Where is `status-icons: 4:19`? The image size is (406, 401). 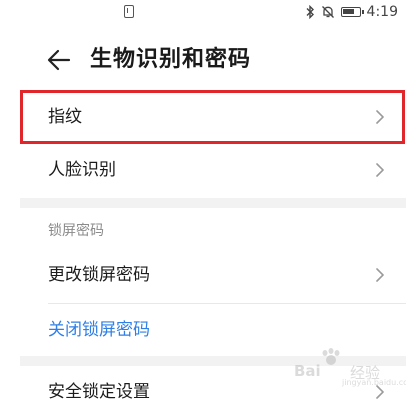 status-icons: 4:19 is located at coordinates (352, 12).